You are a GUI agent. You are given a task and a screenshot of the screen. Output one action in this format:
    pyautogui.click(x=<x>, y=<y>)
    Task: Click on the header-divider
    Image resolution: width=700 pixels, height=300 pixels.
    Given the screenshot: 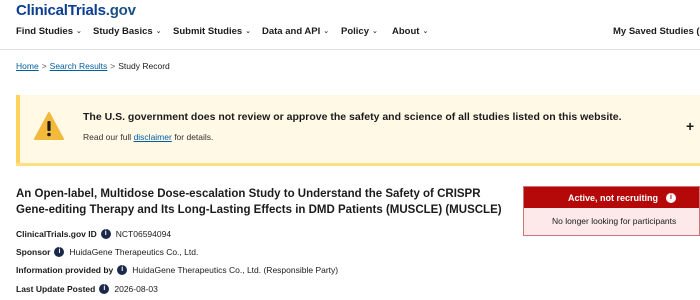 What is the action you would take?
    pyautogui.click(x=350, y=49)
    